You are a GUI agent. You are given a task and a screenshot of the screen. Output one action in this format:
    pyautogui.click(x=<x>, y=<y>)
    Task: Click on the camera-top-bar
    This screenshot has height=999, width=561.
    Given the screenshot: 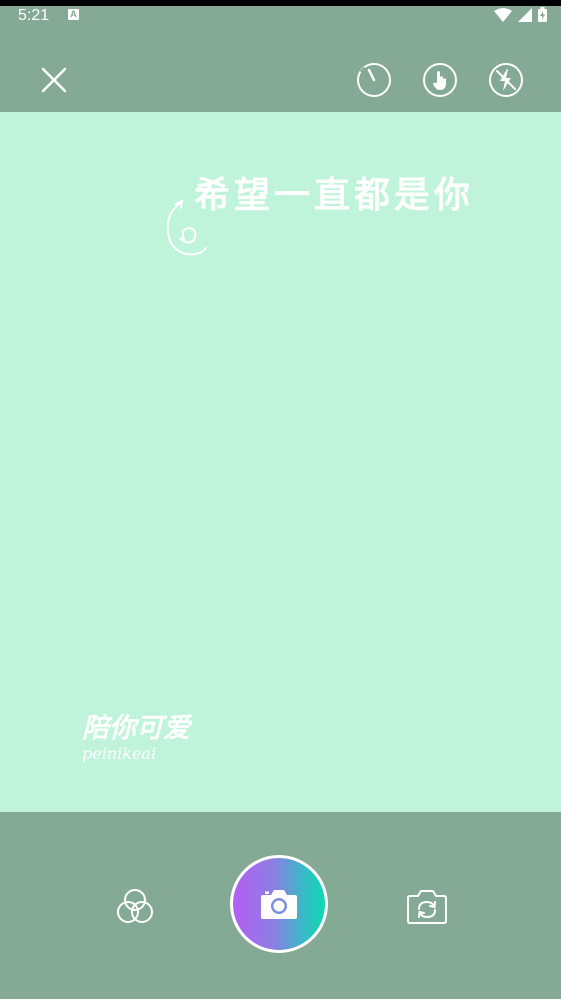 What is the action you would take?
    pyautogui.click(x=280, y=72)
    